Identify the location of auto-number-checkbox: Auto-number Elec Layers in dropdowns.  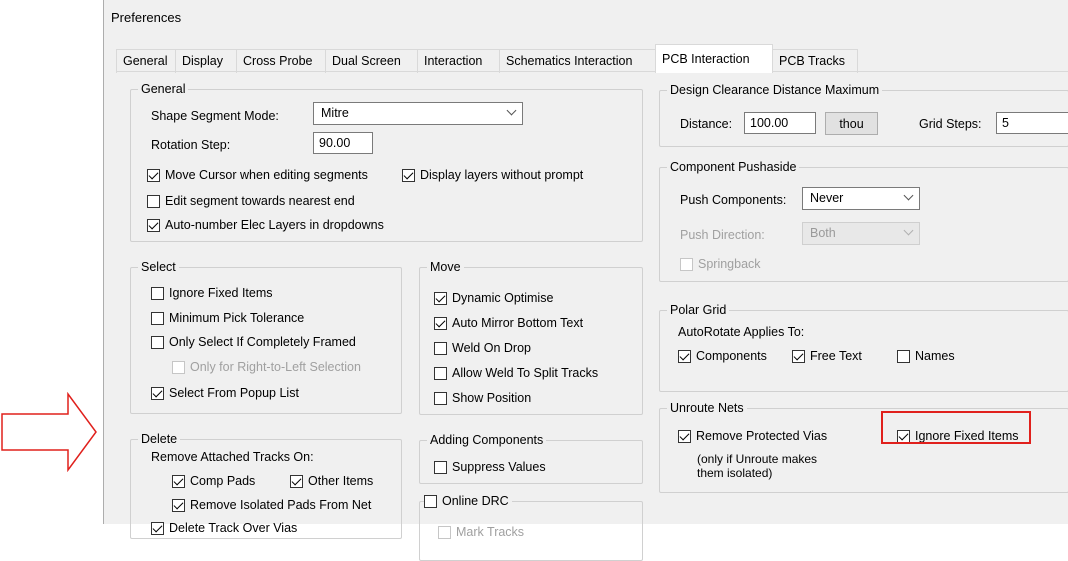
(265, 225).